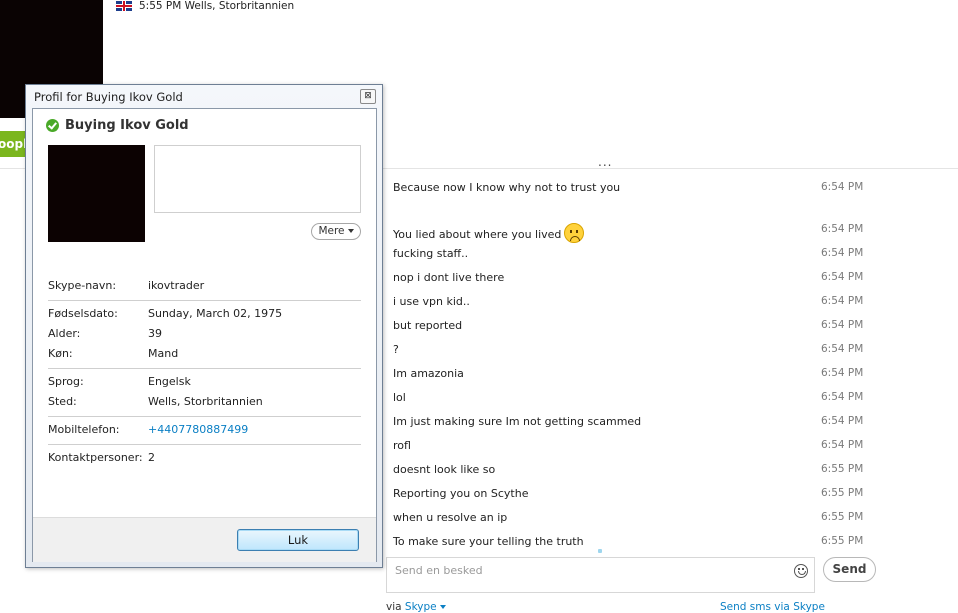 Image resolution: width=958 pixels, height=613 pixels. I want to click on profile-field: Kontaktpersoner: 2, so click(204, 458).